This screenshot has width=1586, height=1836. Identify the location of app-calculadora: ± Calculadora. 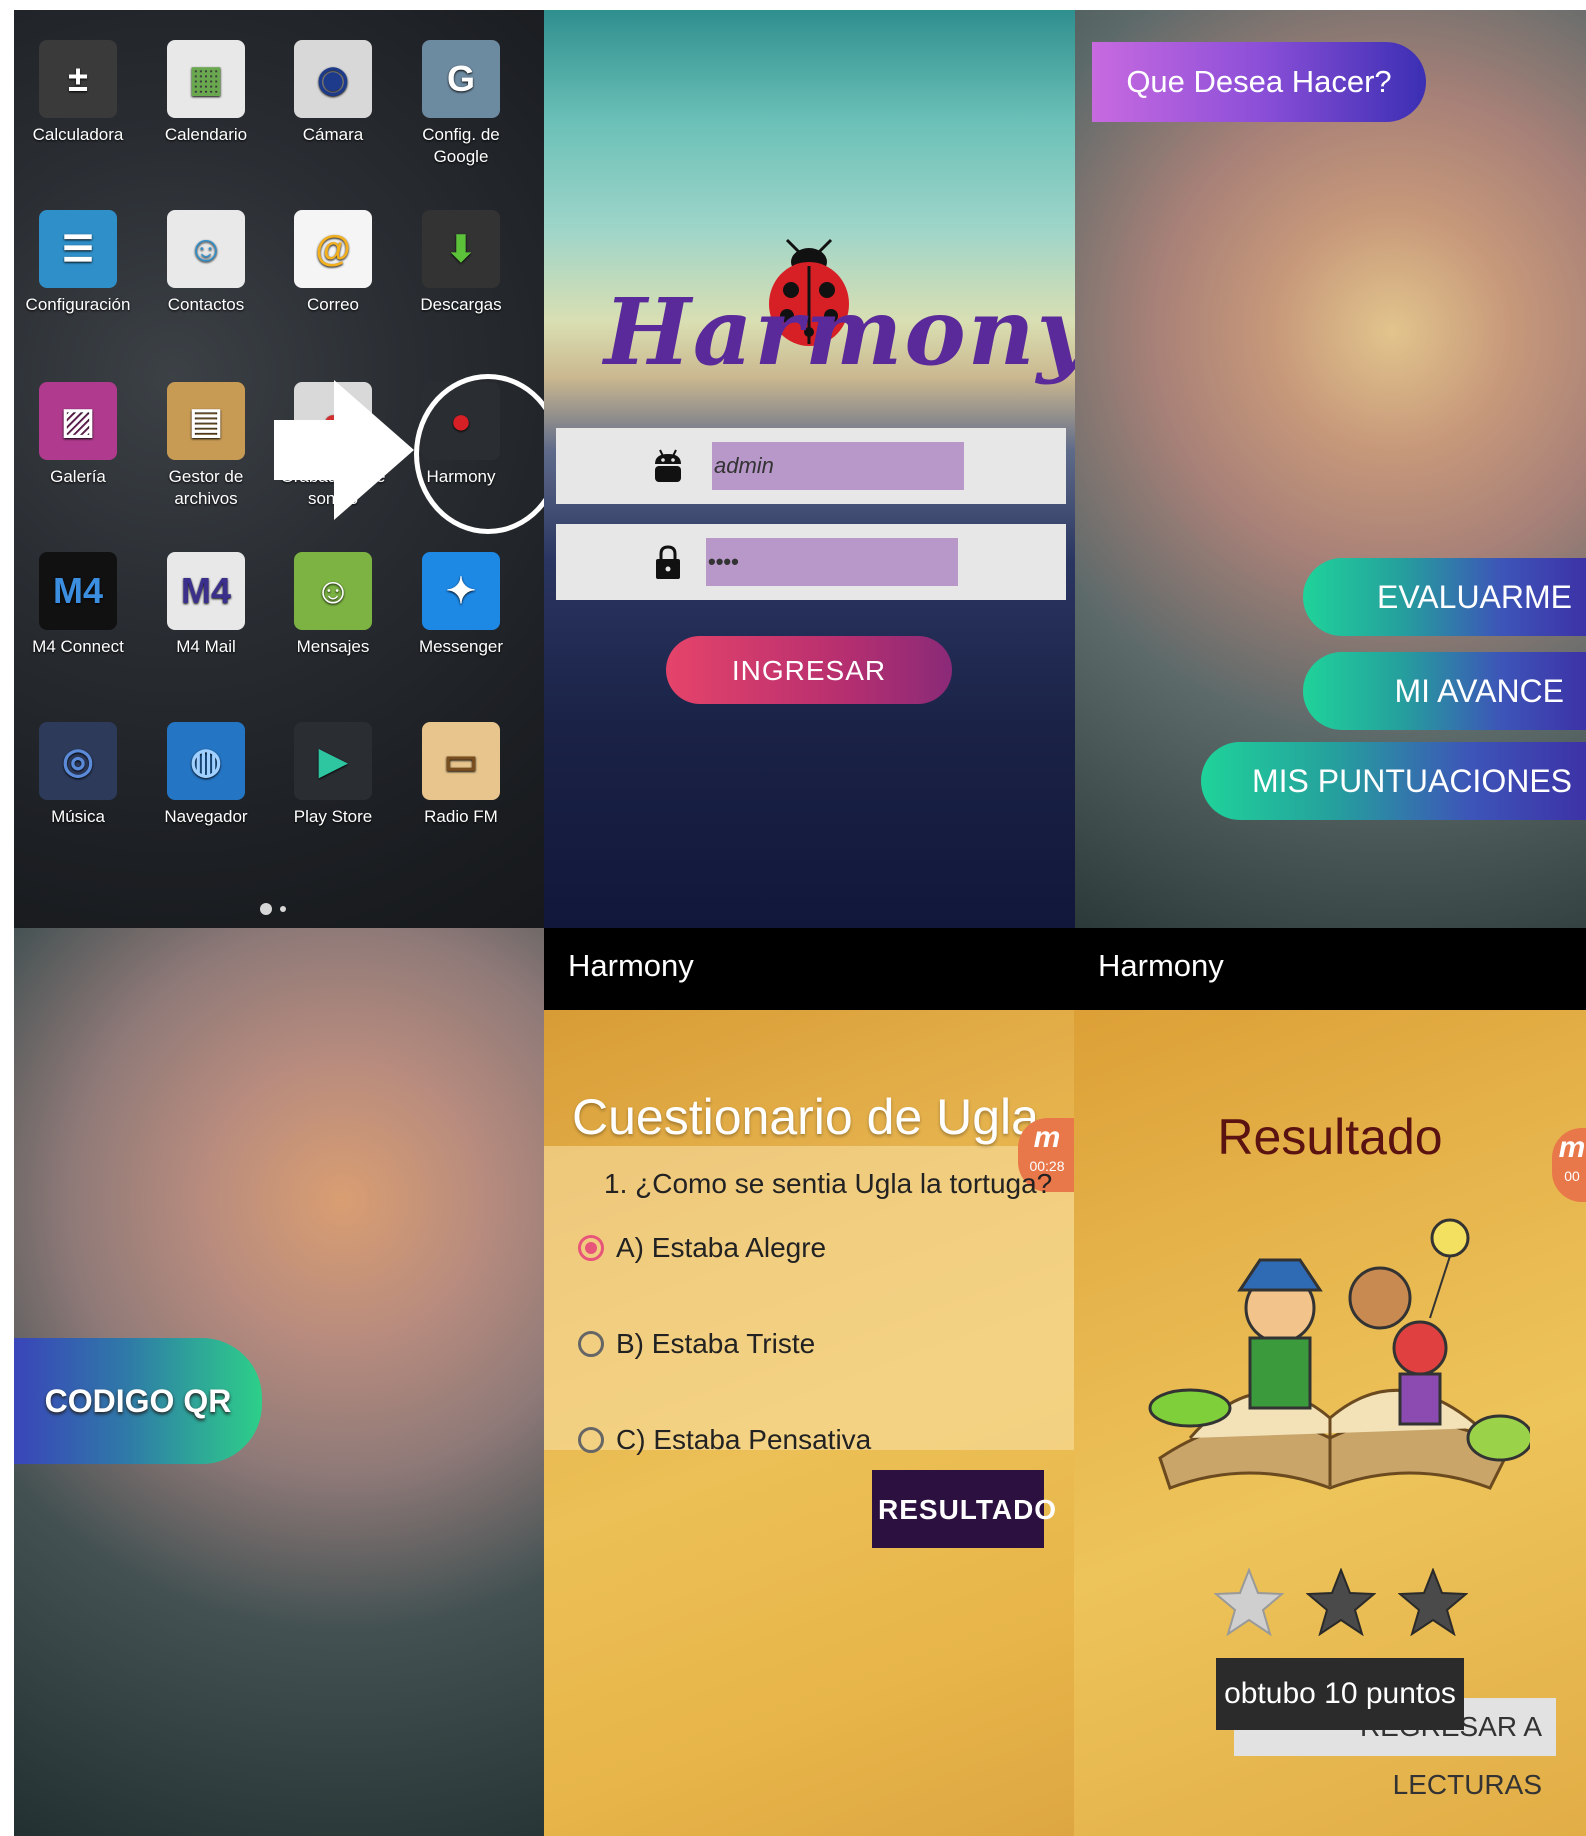
(78, 93).